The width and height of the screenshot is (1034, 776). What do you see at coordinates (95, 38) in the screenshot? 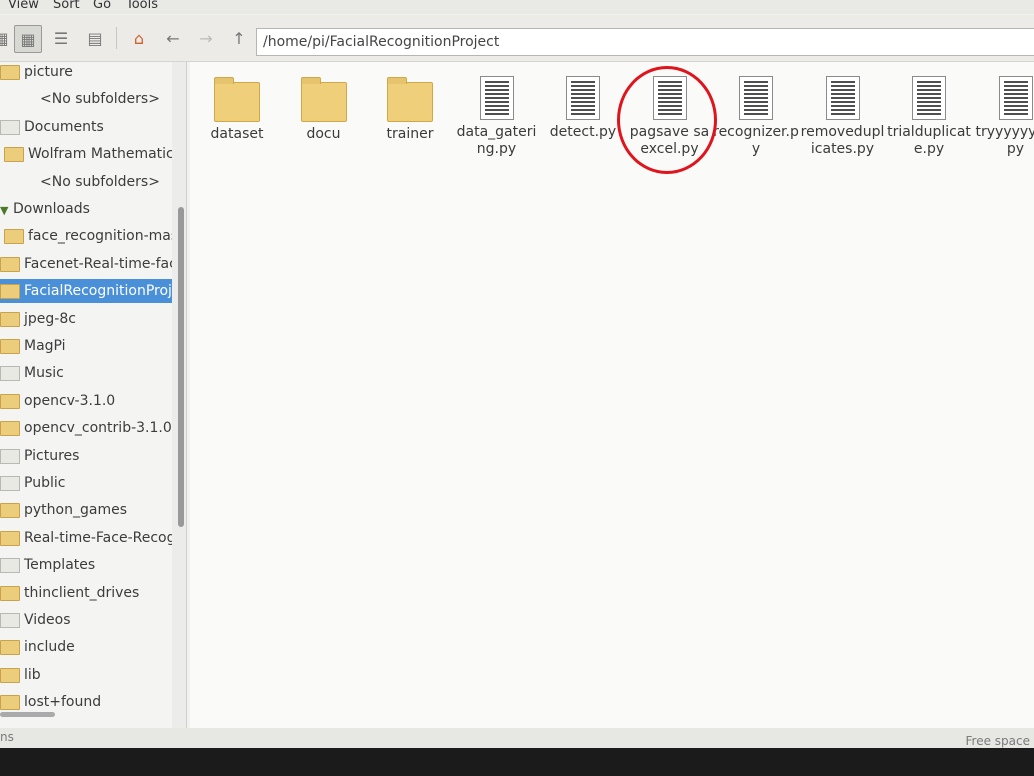
I see `detailed-view-icon: ▤` at bounding box center [95, 38].